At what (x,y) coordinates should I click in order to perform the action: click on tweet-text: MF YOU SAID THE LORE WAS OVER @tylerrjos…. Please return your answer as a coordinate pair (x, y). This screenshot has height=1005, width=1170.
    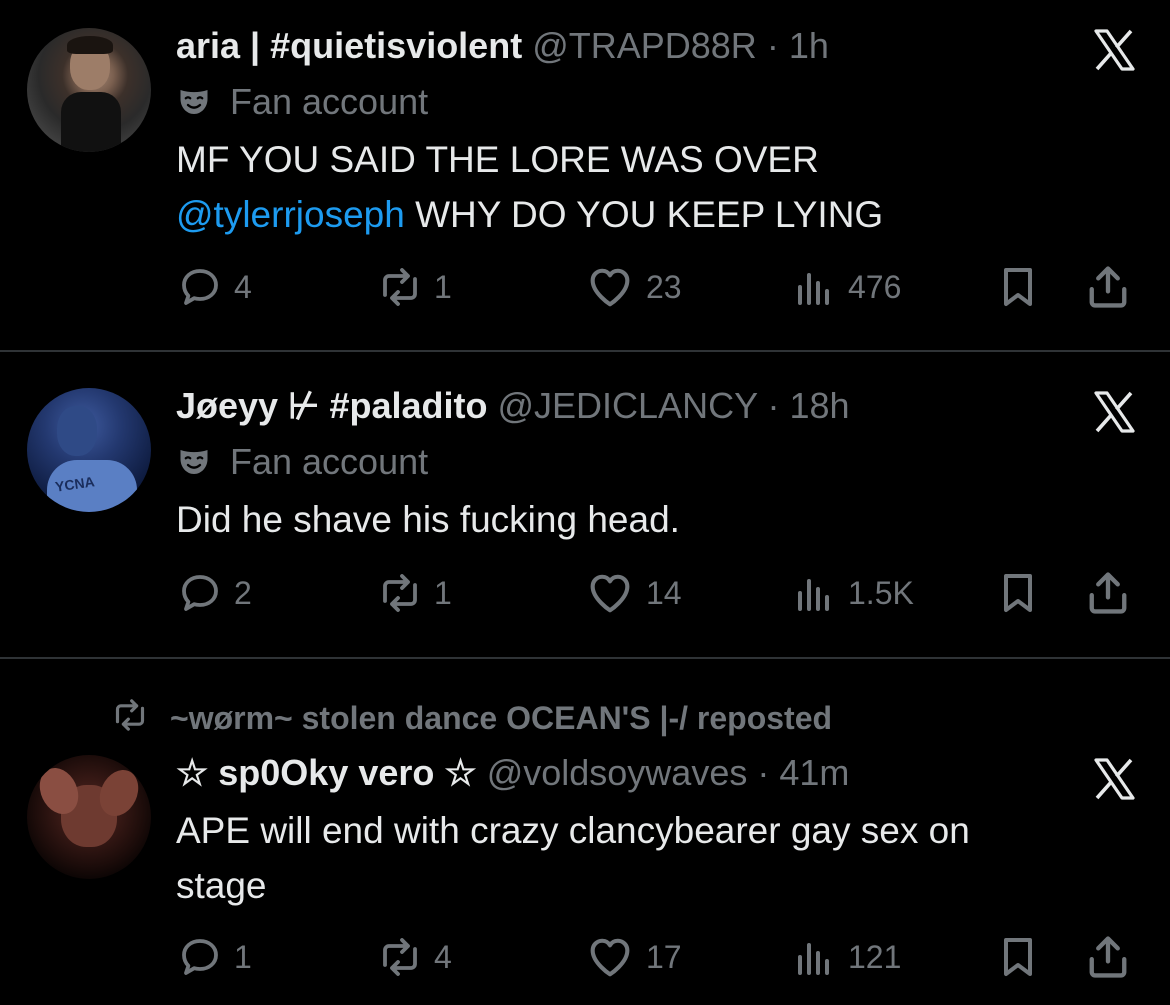
    Looking at the image, I should click on (656, 187).